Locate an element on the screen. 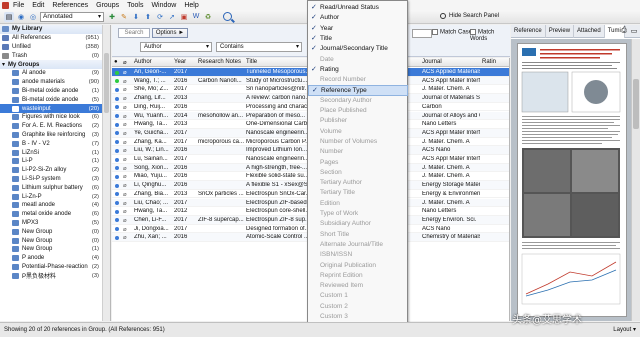 The width and height of the screenshot is (640, 337). output-style-select: Annotated is located at coordinates (72, 16).